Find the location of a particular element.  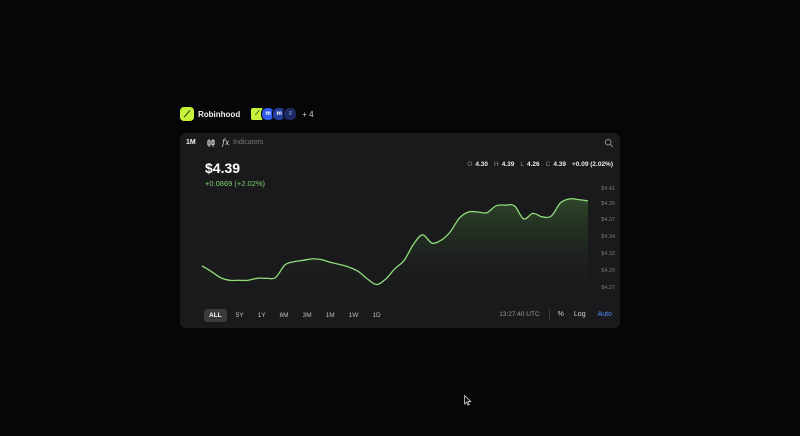

y-tick-label: $4.34 is located at coordinates (608, 237).